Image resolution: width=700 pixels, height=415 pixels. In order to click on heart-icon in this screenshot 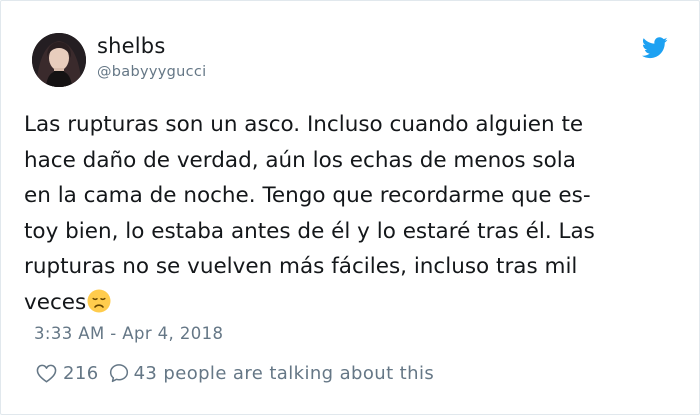, I will do `click(46, 373)`.